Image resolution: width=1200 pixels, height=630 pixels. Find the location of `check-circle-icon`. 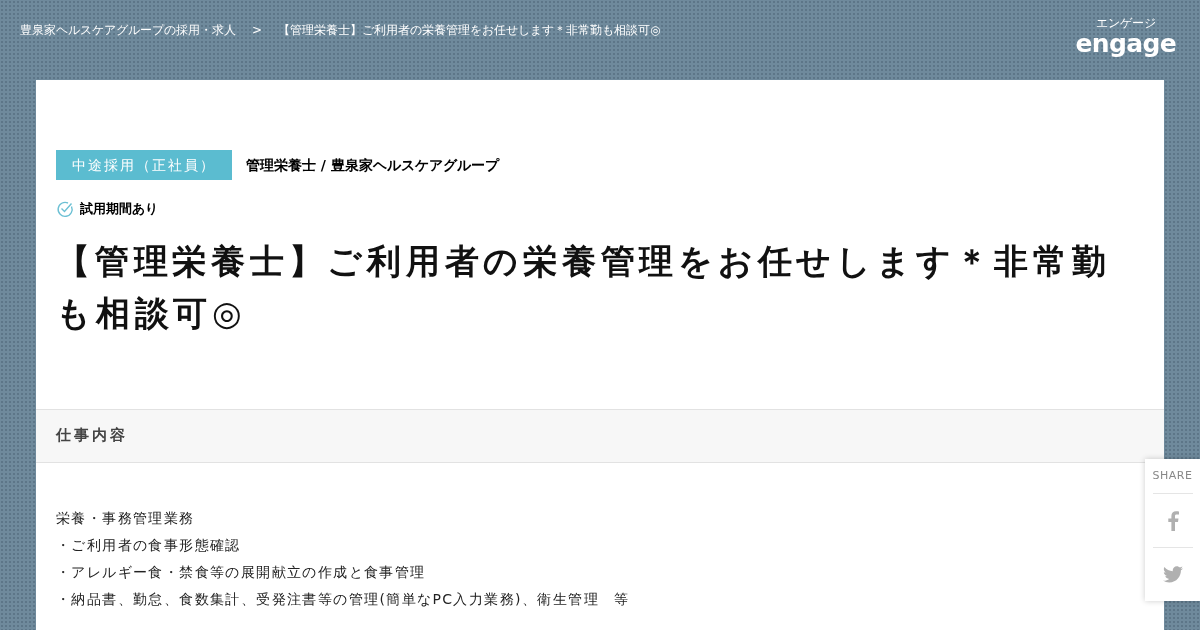

check-circle-icon is located at coordinates (65, 208).